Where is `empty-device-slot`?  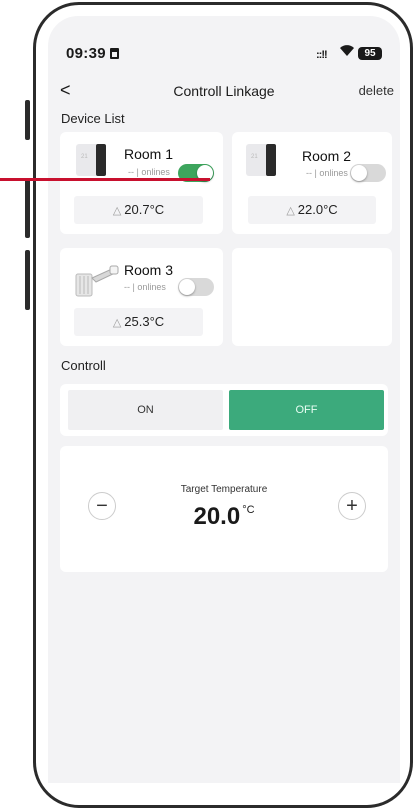 empty-device-slot is located at coordinates (312, 297).